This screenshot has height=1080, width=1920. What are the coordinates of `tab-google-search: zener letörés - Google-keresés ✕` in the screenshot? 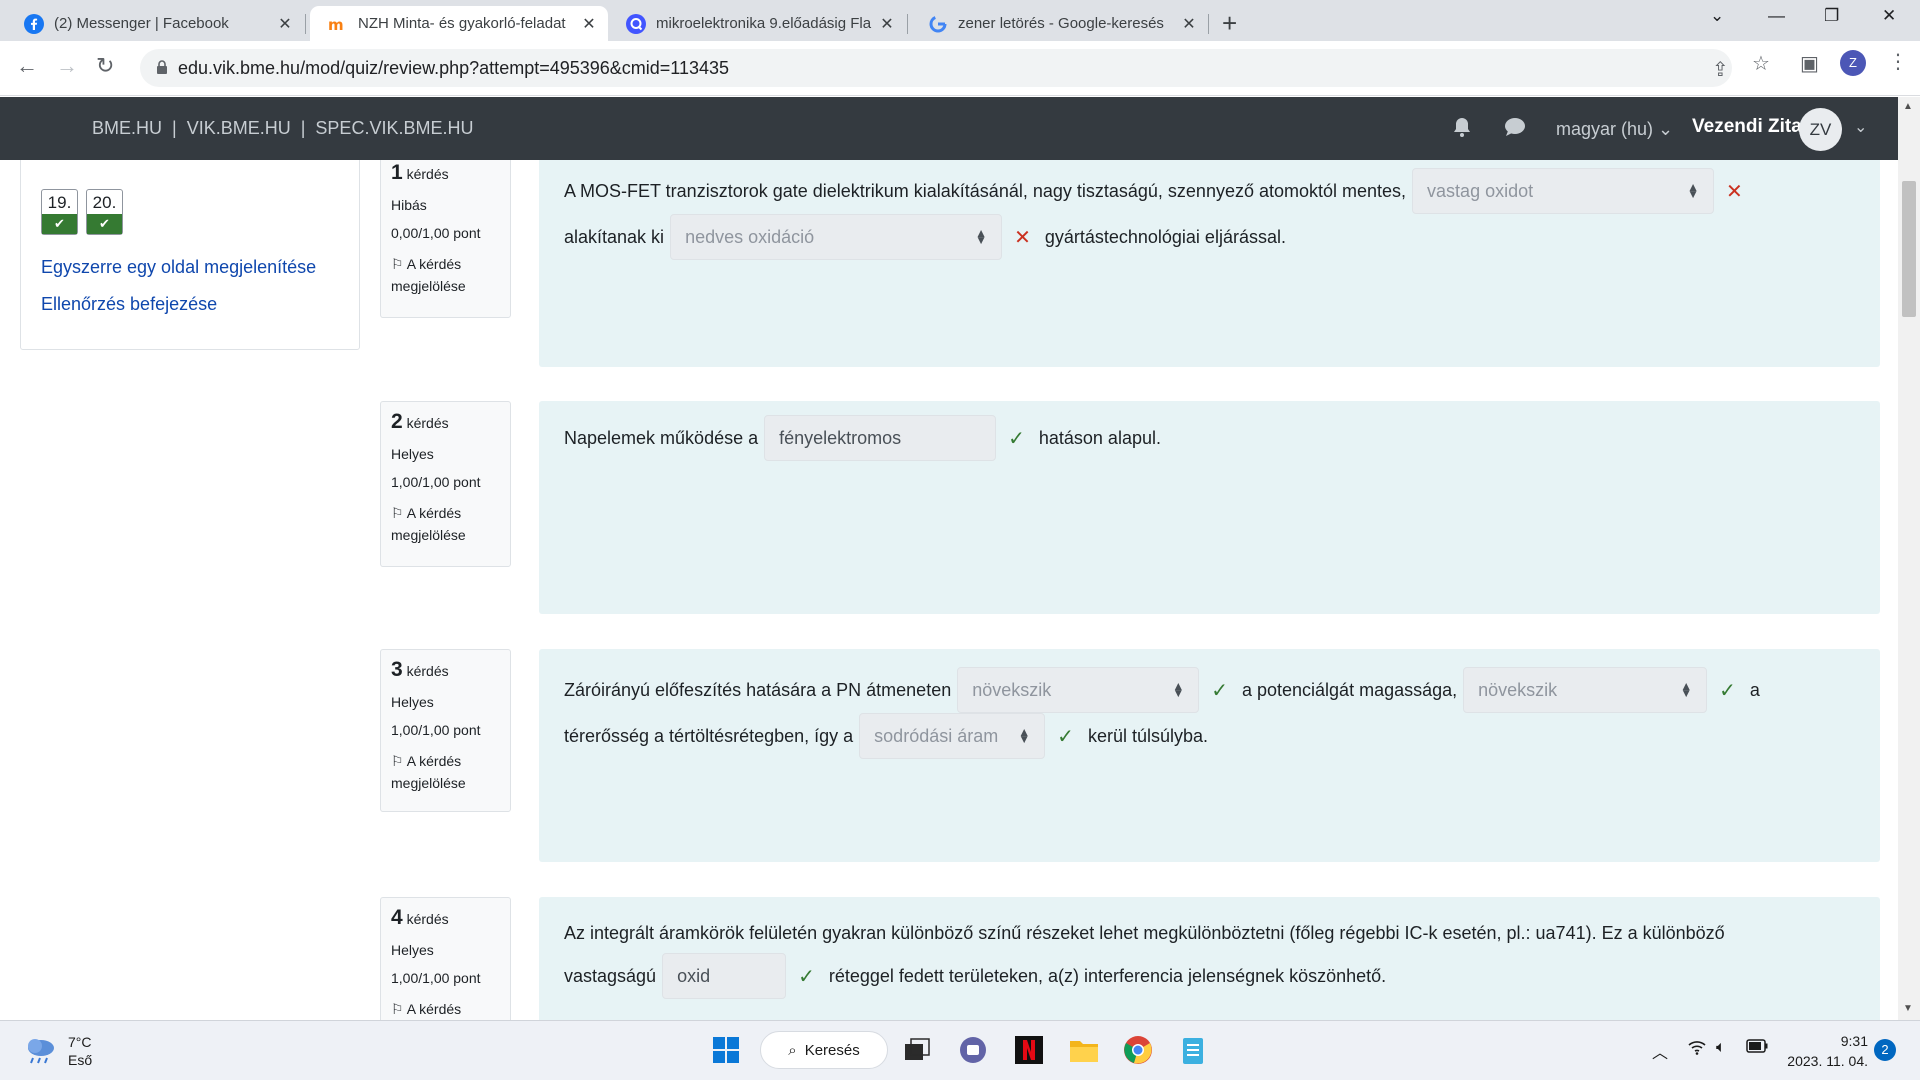 It's located at (1059, 23).